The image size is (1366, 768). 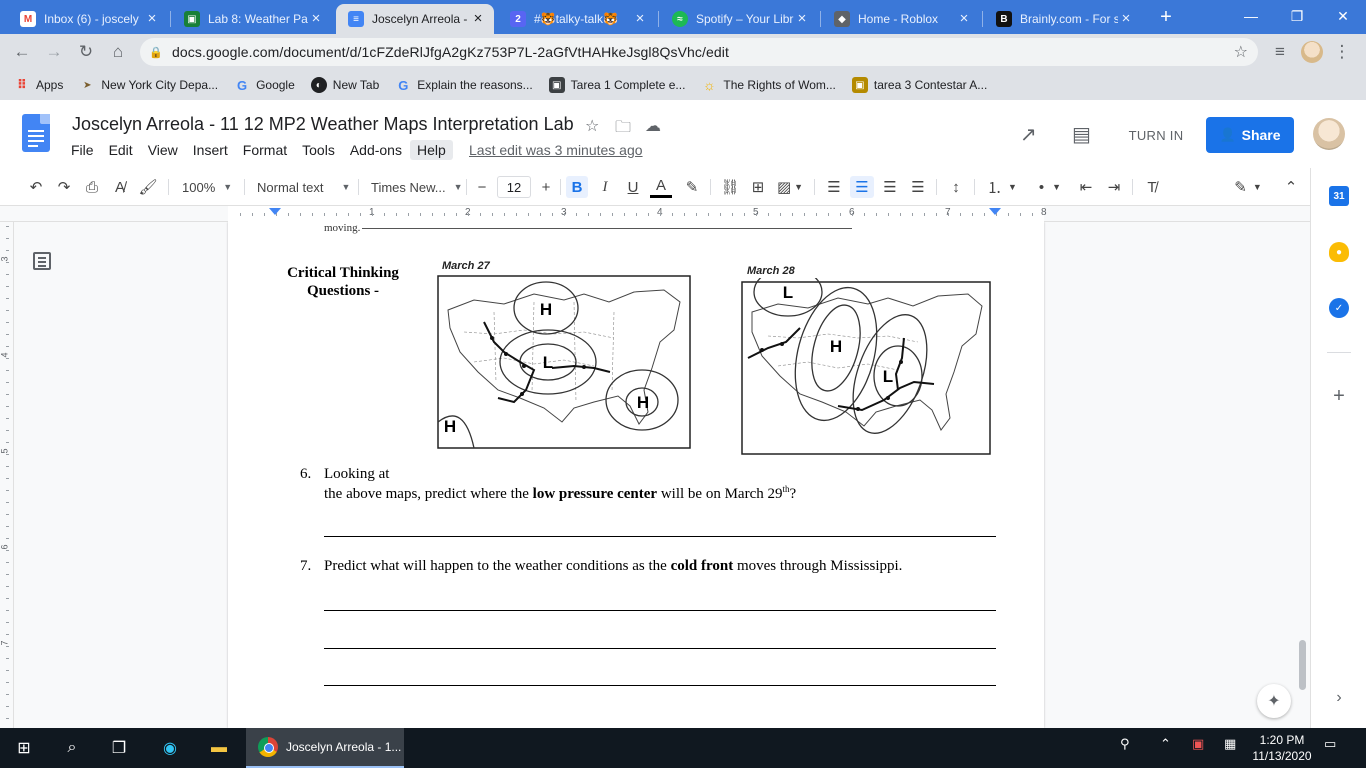 What do you see at coordinates (1114, 187) in the screenshot?
I see `increase-indent-icon: ⇥` at bounding box center [1114, 187].